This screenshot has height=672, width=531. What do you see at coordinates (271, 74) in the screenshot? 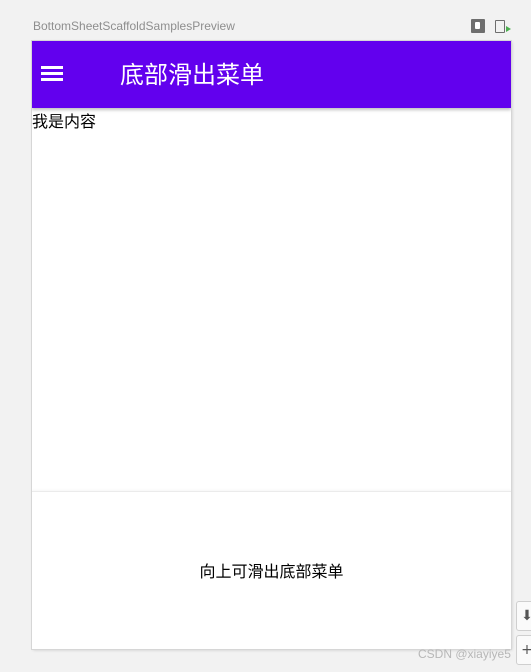
I see `top-app-bar: 底部滑出菜单` at bounding box center [271, 74].